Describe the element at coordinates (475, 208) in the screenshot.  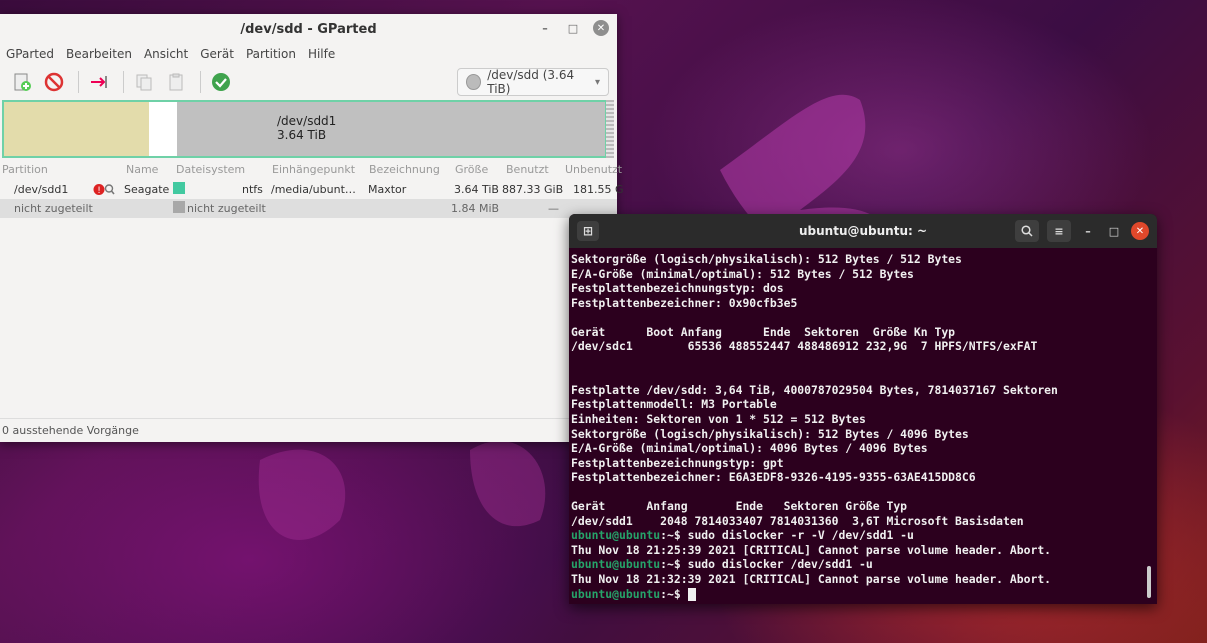
I see `cell-size: 1.84 MiB` at that location.